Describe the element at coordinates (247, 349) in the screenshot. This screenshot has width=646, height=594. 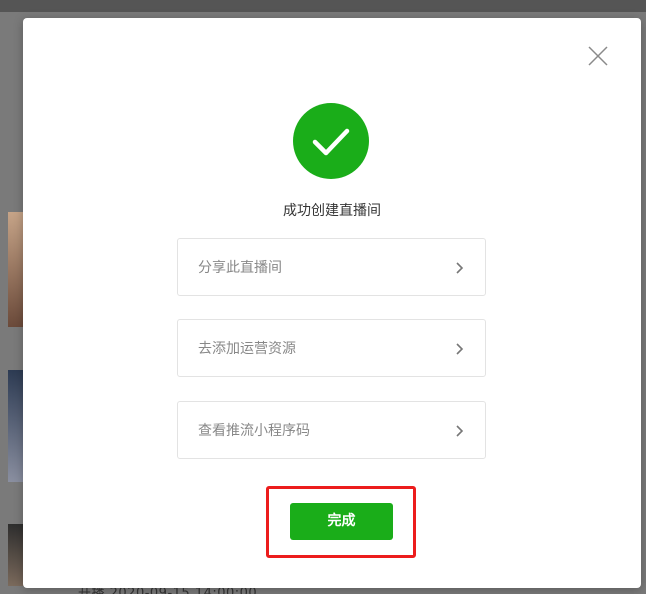
I see `option-label: 去添加运营资源` at that location.